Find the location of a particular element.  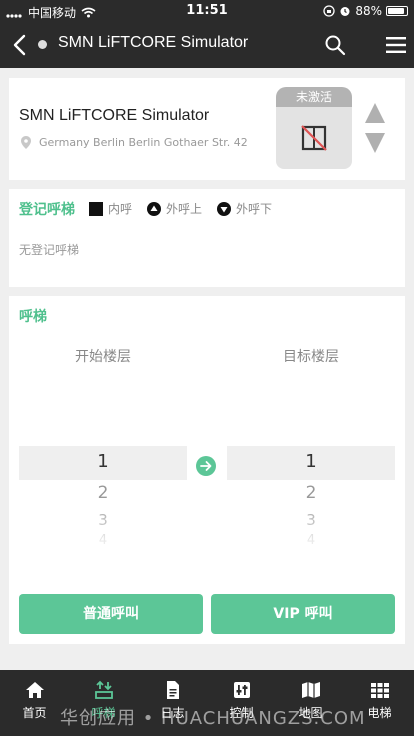

tab-home: 首页 is located at coordinates (34, 703).